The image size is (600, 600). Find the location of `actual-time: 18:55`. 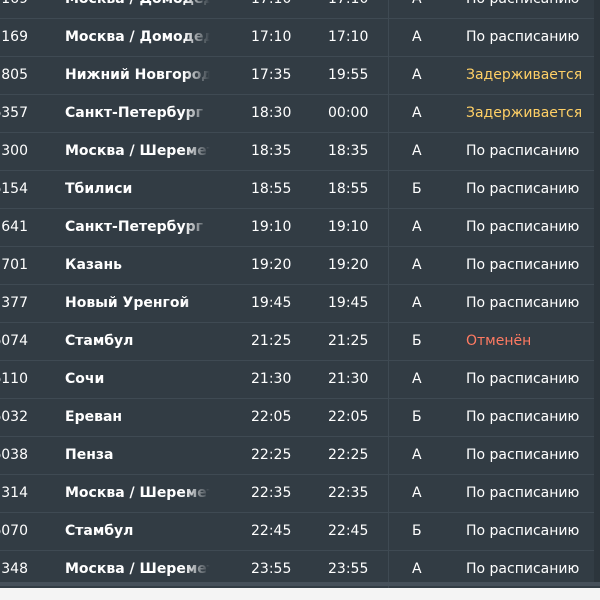

actual-time: 18:55 is located at coordinates (348, 189).